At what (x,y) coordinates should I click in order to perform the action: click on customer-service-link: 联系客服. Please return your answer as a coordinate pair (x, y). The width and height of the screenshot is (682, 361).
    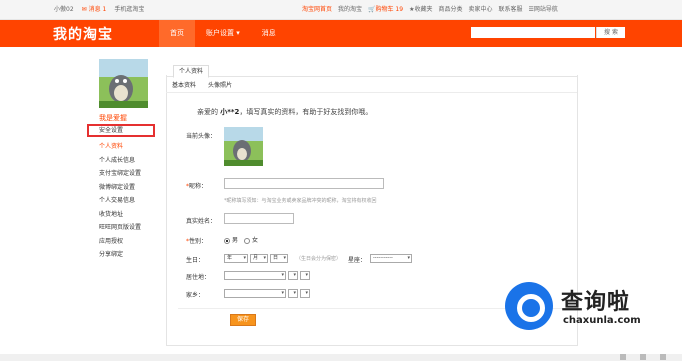
    Looking at the image, I should click on (511, 9).